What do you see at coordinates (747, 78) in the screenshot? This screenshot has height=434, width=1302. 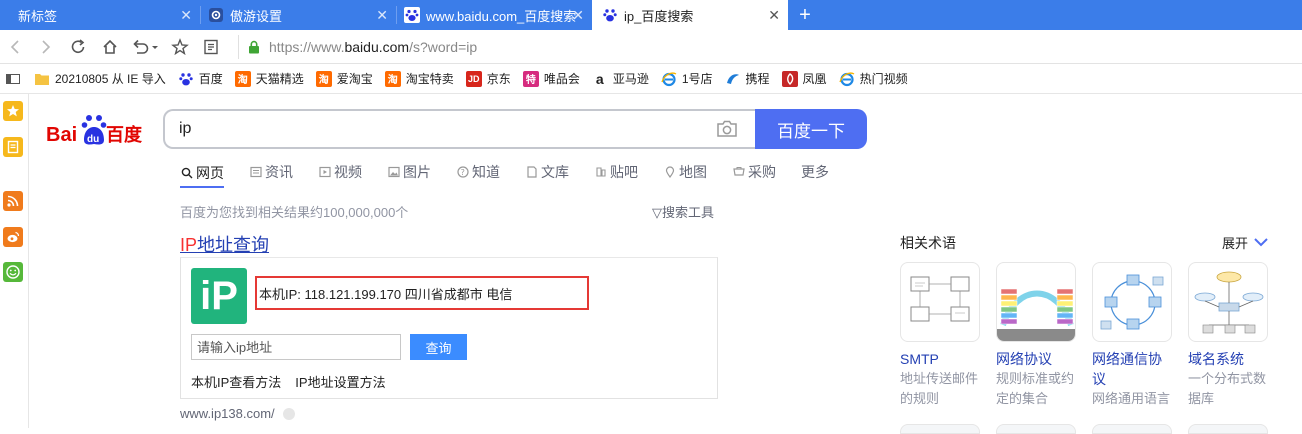 I see `bookmark-ctrip: 携程` at bounding box center [747, 78].